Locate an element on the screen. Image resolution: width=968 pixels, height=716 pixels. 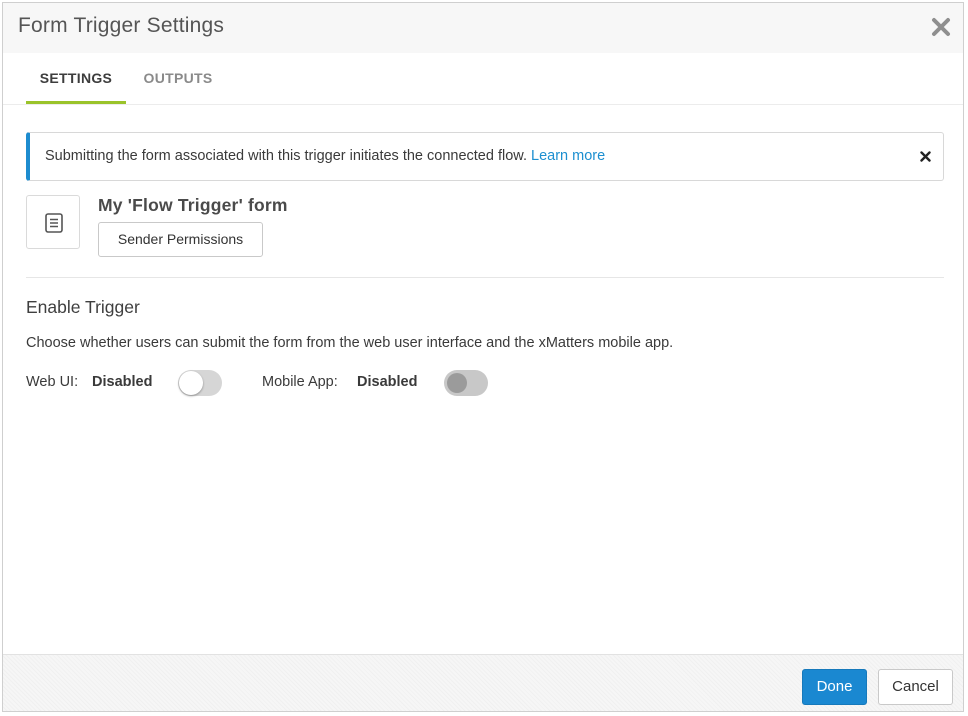
dialog-title: Form Trigger Settings is located at coordinates (121, 25).